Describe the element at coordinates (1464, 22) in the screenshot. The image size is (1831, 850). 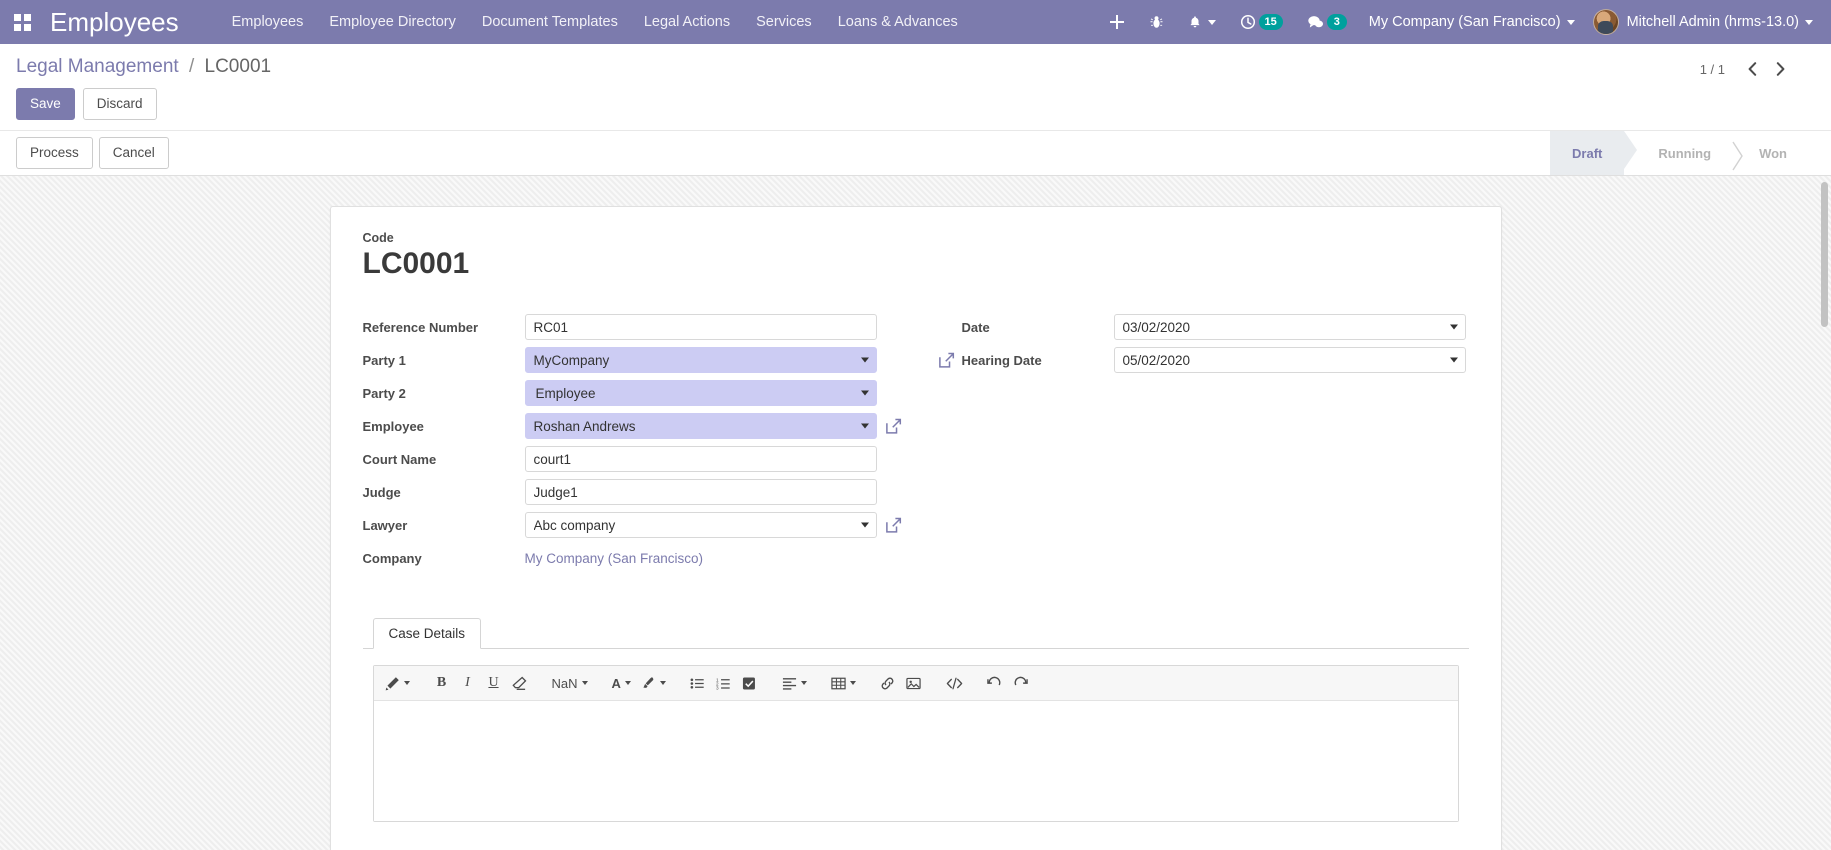
I see `company-switcher-label: My Company (San Francisco)` at that location.